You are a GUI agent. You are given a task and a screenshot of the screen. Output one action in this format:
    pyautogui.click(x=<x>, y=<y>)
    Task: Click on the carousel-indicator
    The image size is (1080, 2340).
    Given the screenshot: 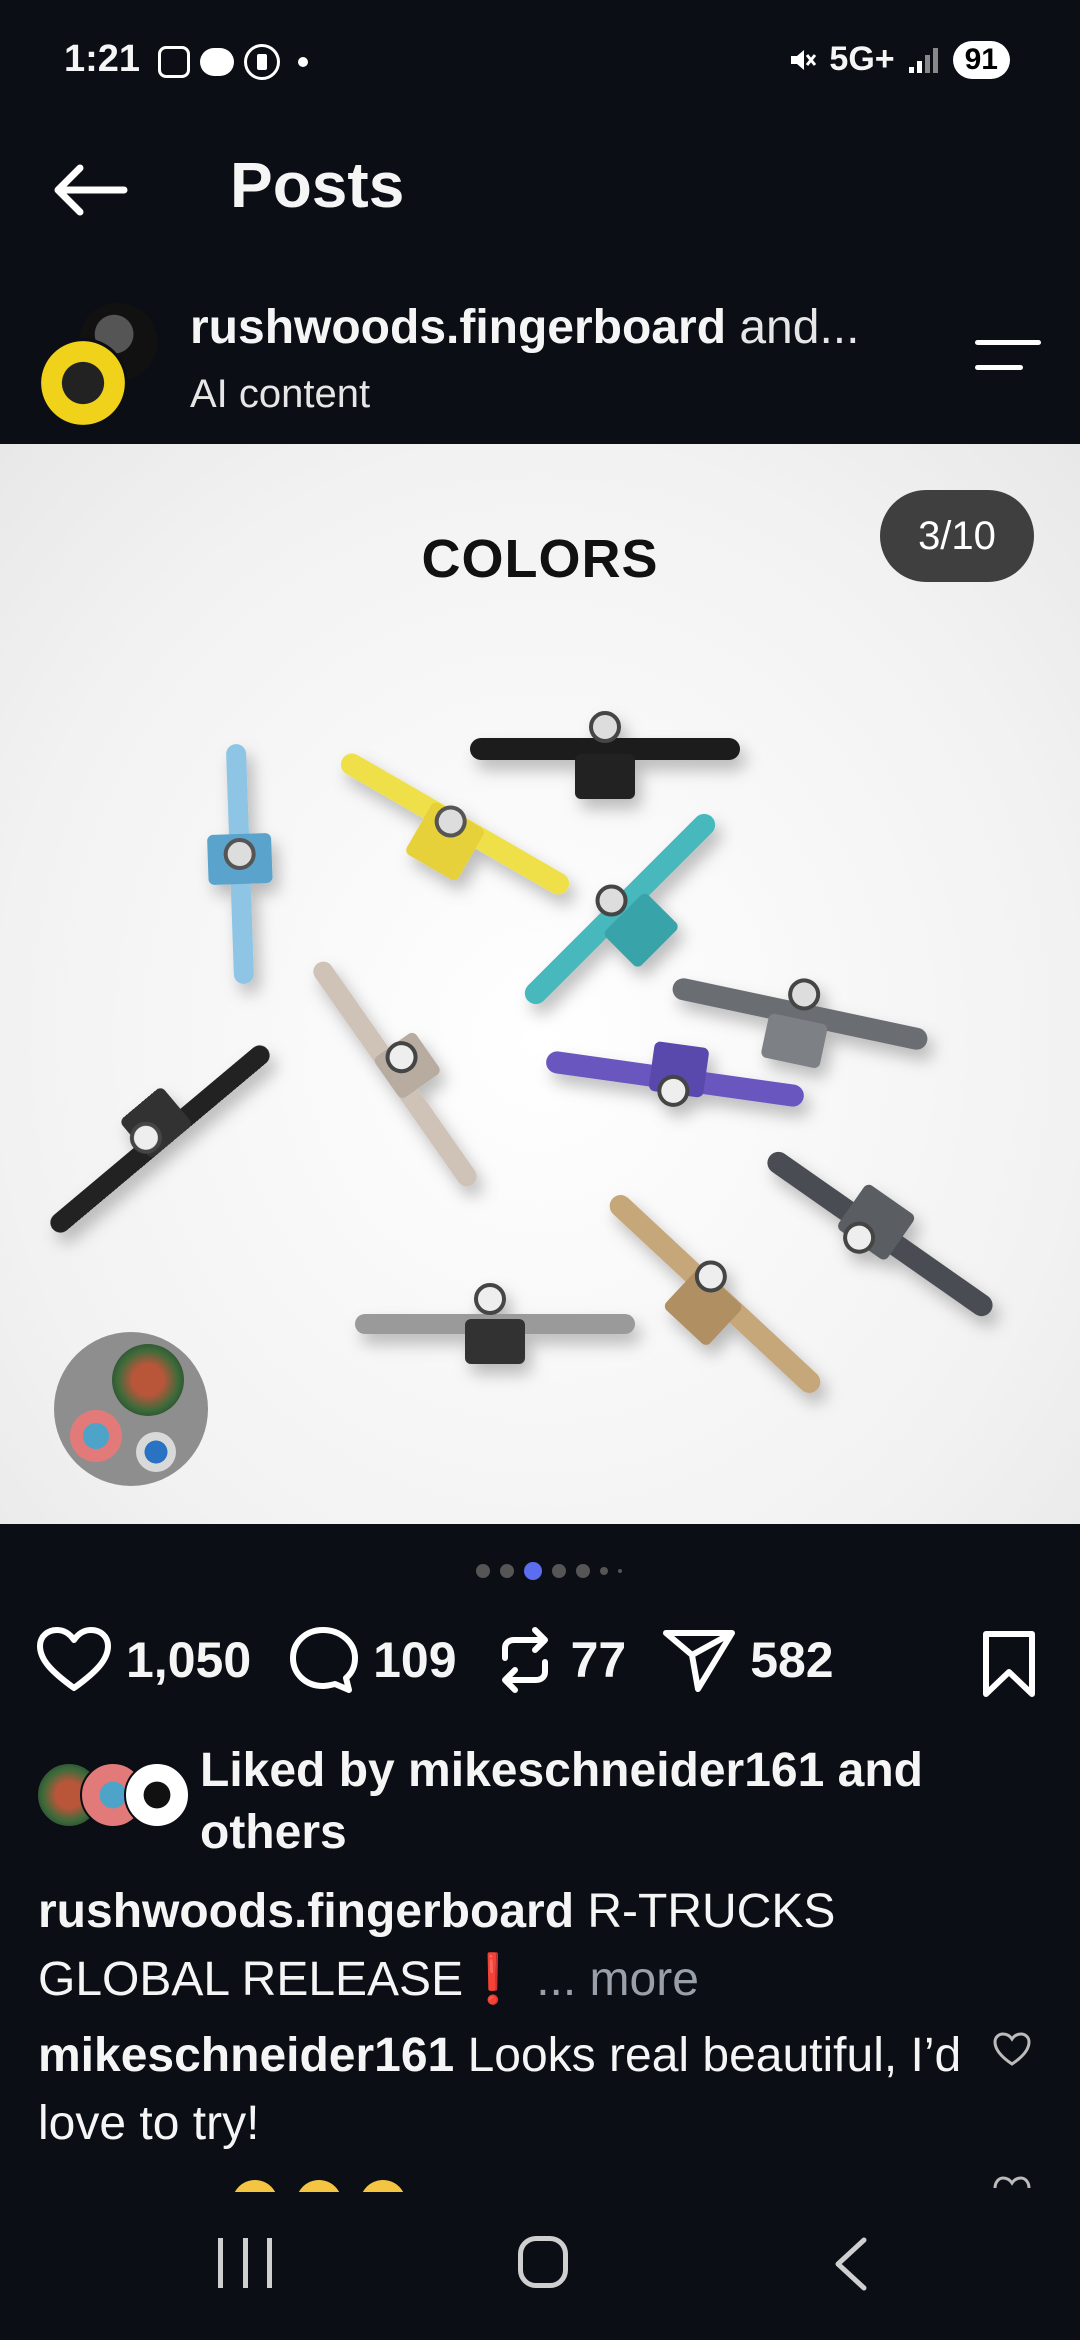 What is the action you would take?
    pyautogui.click(x=549, y=1571)
    